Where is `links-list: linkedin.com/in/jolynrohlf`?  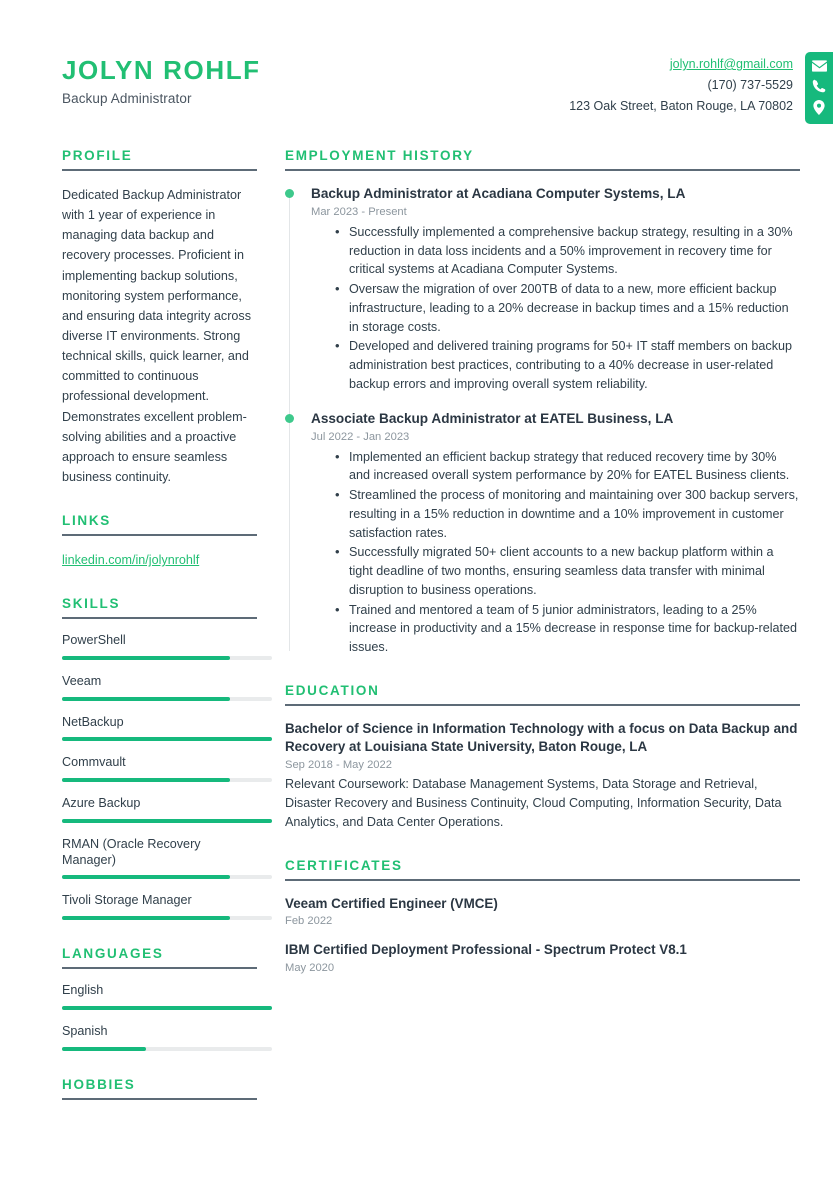 links-list: linkedin.com/in/jolynrohlf is located at coordinates (159, 560).